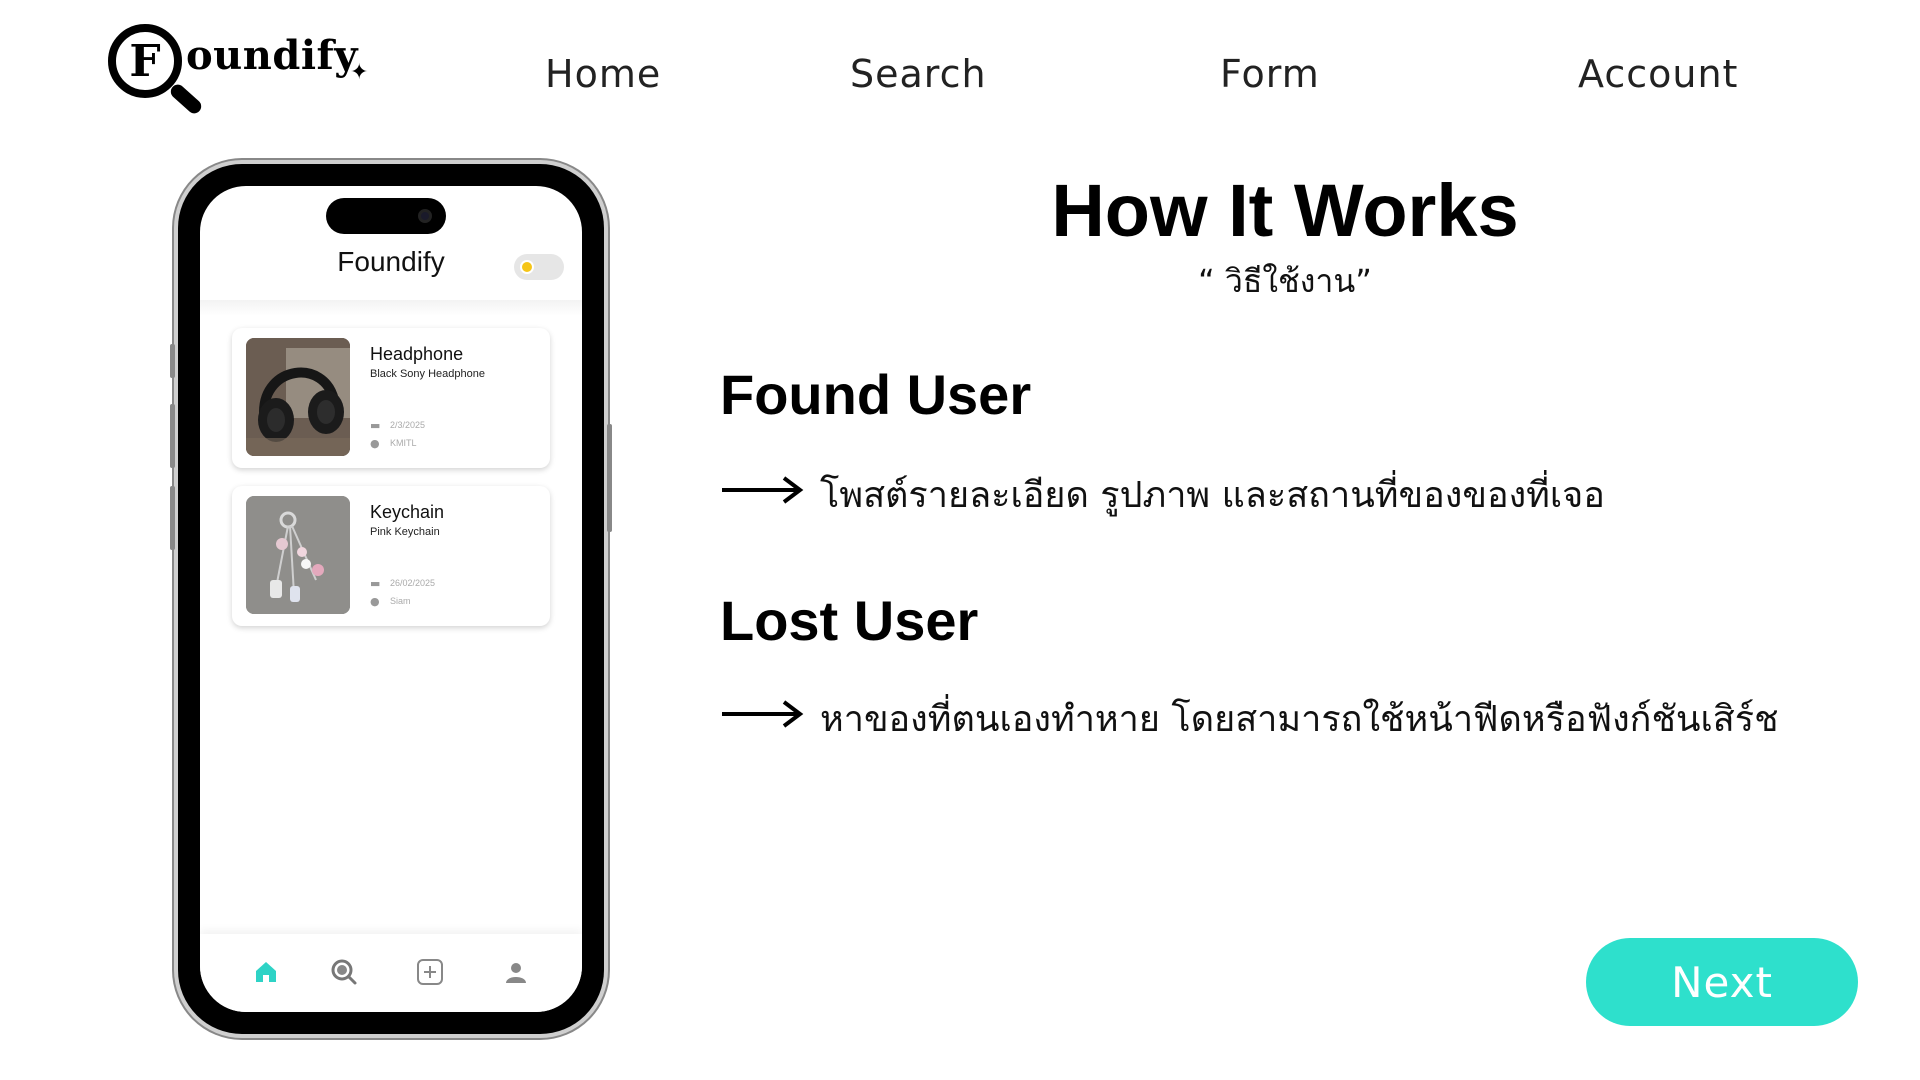 The height and width of the screenshot is (1080, 1920). I want to click on logo-magnifier-handle, so click(186, 99).